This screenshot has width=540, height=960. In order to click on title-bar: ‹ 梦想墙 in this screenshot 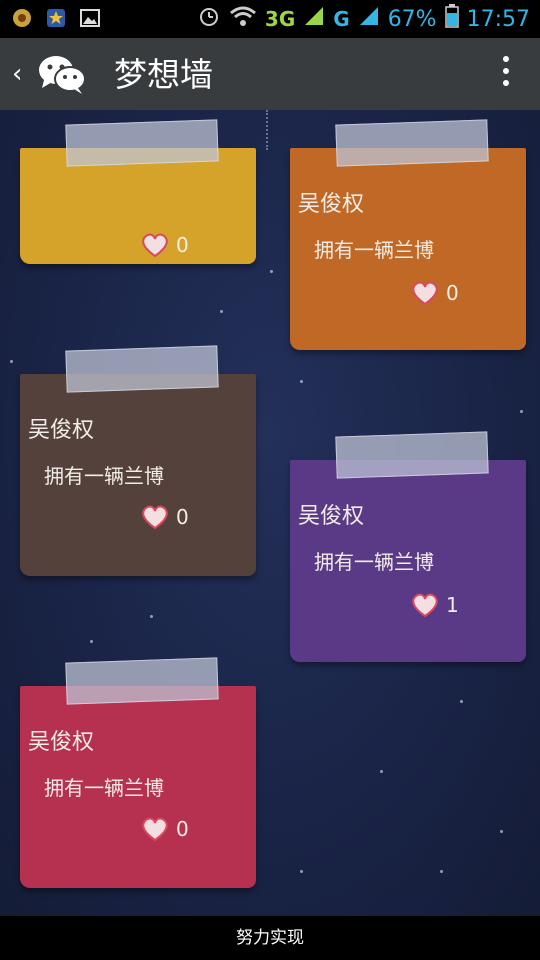, I will do `click(270, 74)`.